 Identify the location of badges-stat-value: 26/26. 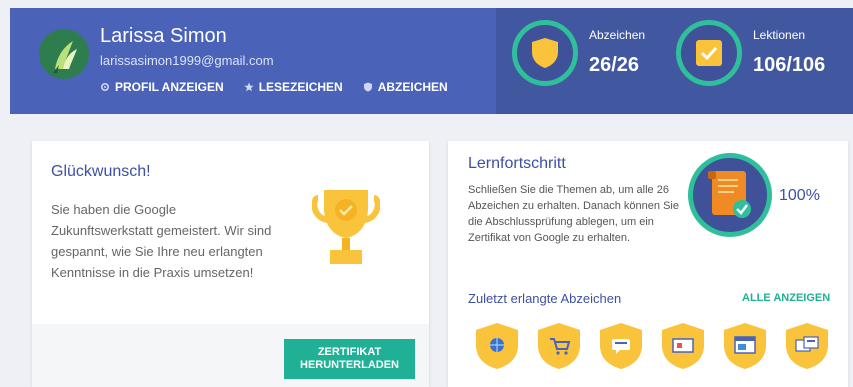
(614, 65).